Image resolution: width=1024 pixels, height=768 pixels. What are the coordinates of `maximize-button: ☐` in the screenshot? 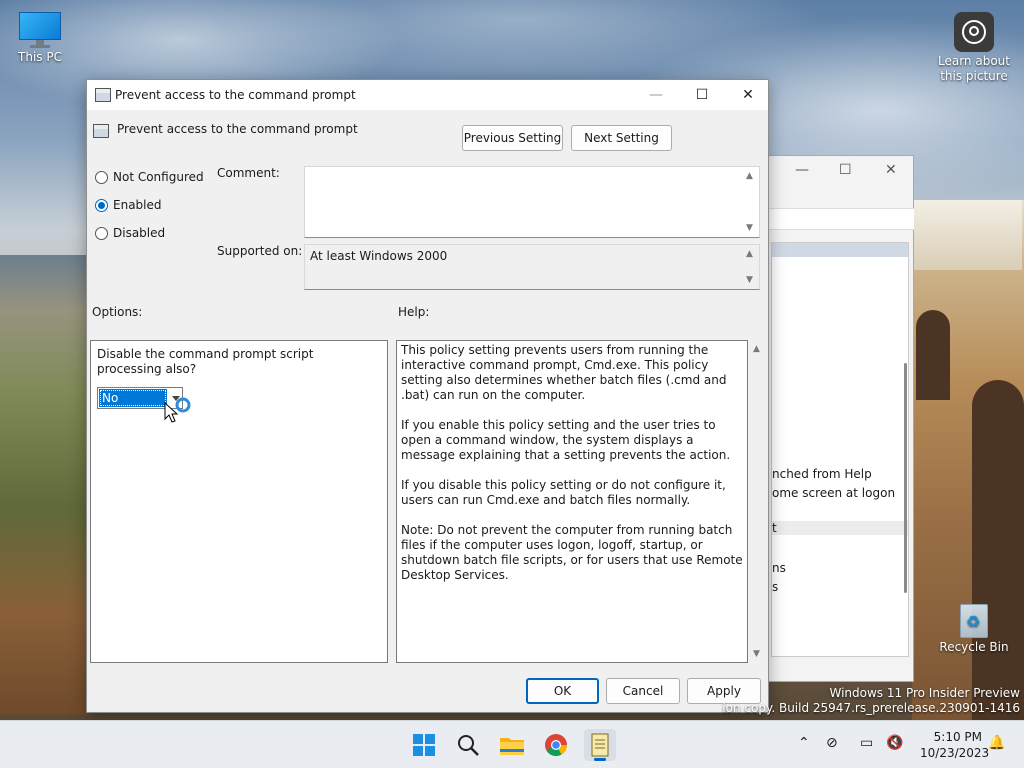 It's located at (702, 95).